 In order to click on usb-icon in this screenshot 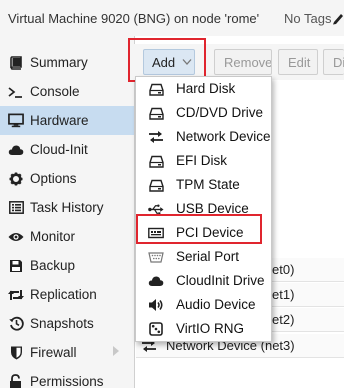, I will do `click(156, 209)`.